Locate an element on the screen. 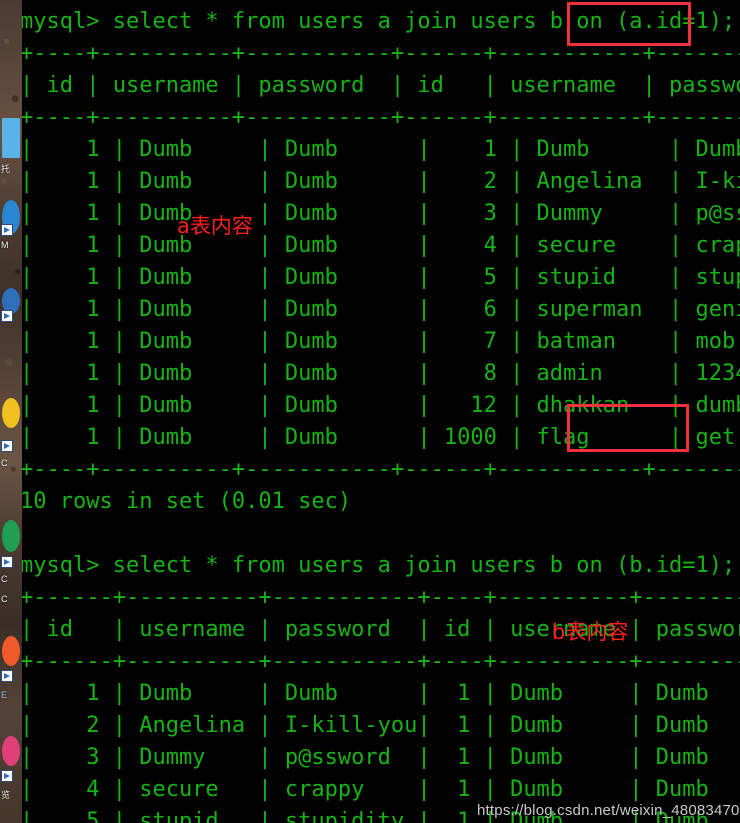 This screenshot has height=823, width=740. orange-circle-icon is located at coordinates (11, 651).